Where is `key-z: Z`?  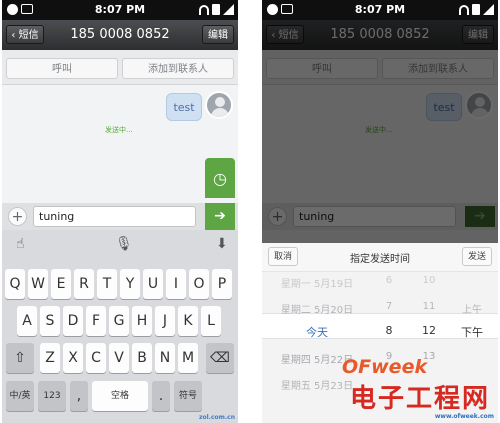 key-z: Z is located at coordinates (50, 358).